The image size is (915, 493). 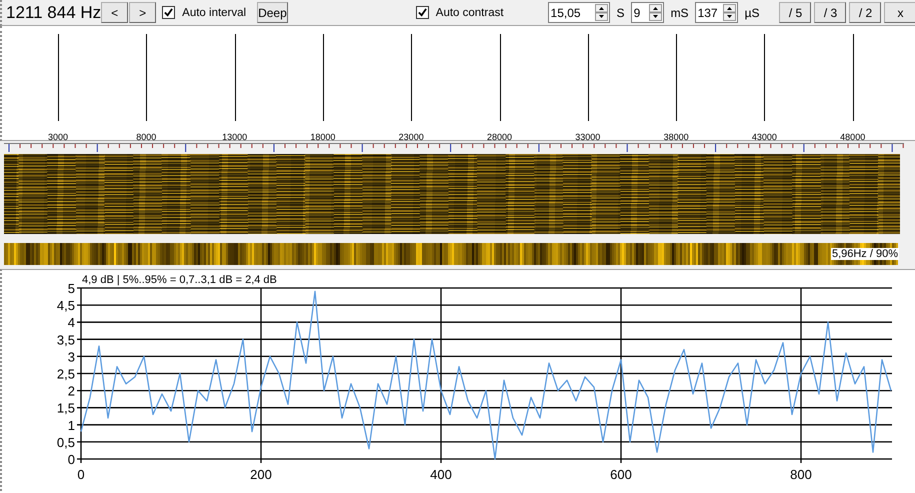 I want to click on frequency-label: 38000, so click(x=676, y=137).